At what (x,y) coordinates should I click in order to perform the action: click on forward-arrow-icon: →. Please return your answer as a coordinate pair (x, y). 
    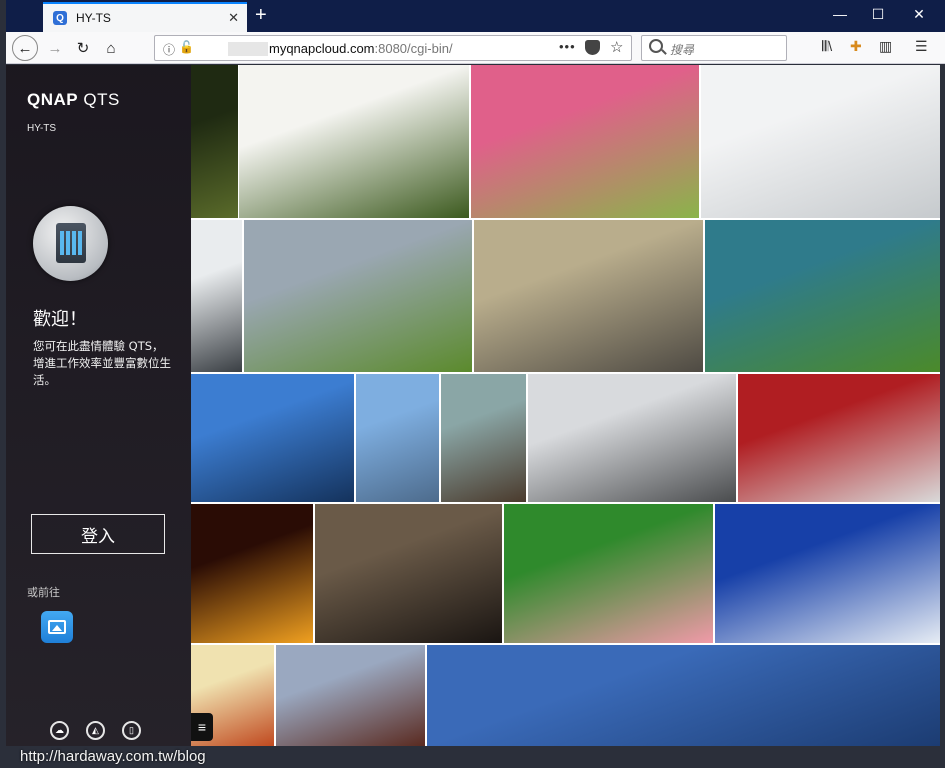
    Looking at the image, I should click on (55, 48).